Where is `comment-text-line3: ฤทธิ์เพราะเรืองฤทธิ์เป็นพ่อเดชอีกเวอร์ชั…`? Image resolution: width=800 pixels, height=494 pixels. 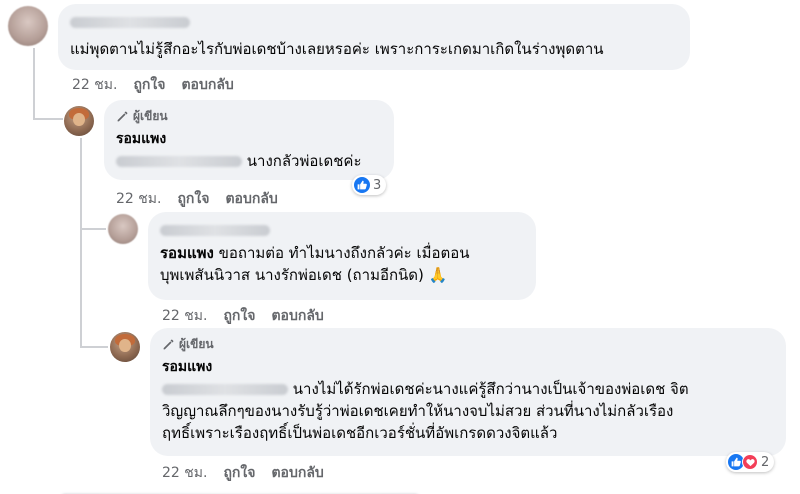
comment-text-line3: ฤทธิ์เพราะเรืองฤทธิ์เป็นพ่อเดชอีกเวอร์ชั… is located at coordinates (360, 433).